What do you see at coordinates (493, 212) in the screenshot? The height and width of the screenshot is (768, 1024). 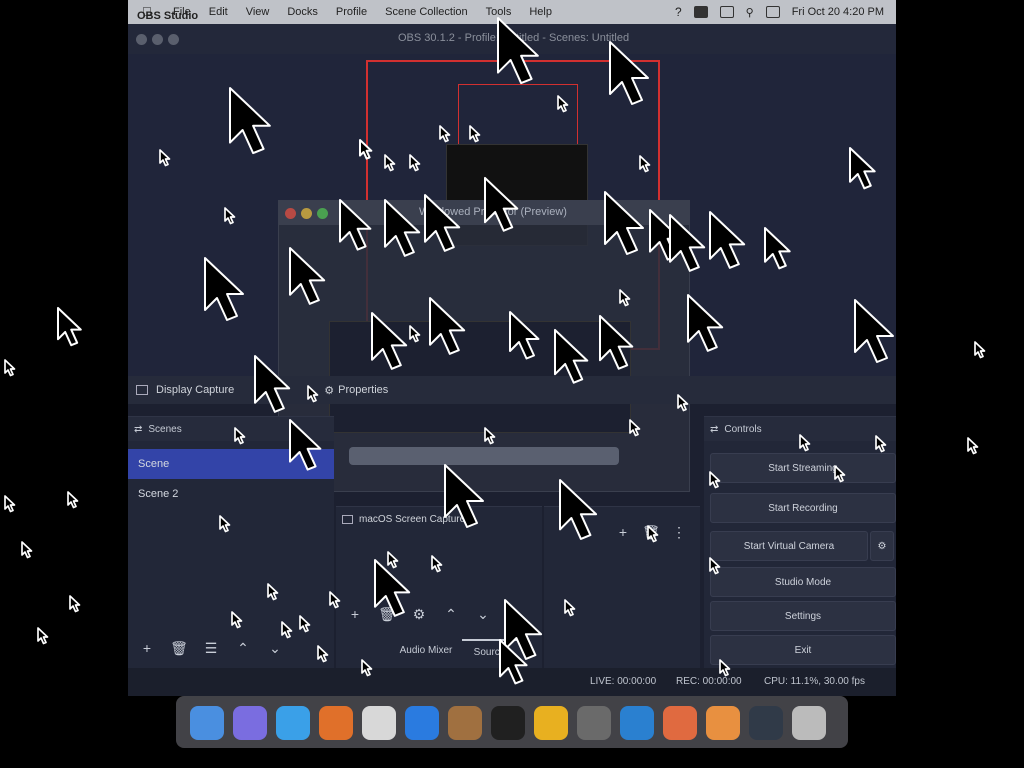 I see `projector-title: Windowed Projector (Preview)` at bounding box center [493, 212].